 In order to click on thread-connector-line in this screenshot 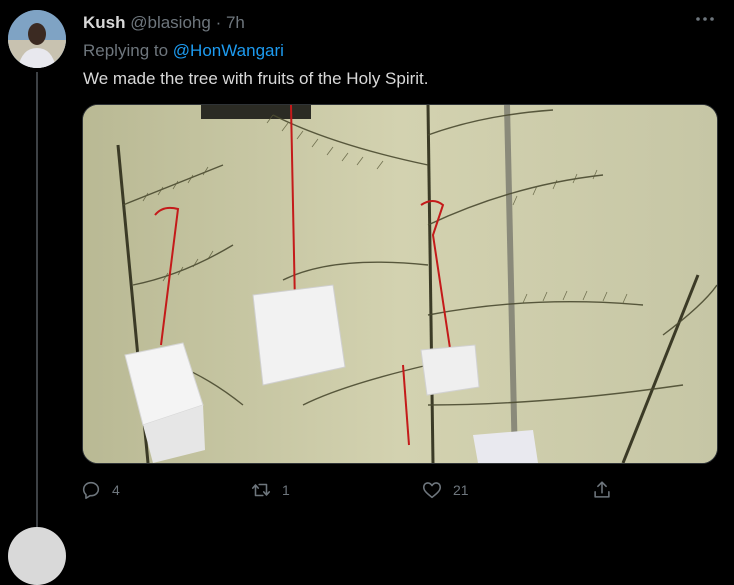, I will do `click(37, 299)`.